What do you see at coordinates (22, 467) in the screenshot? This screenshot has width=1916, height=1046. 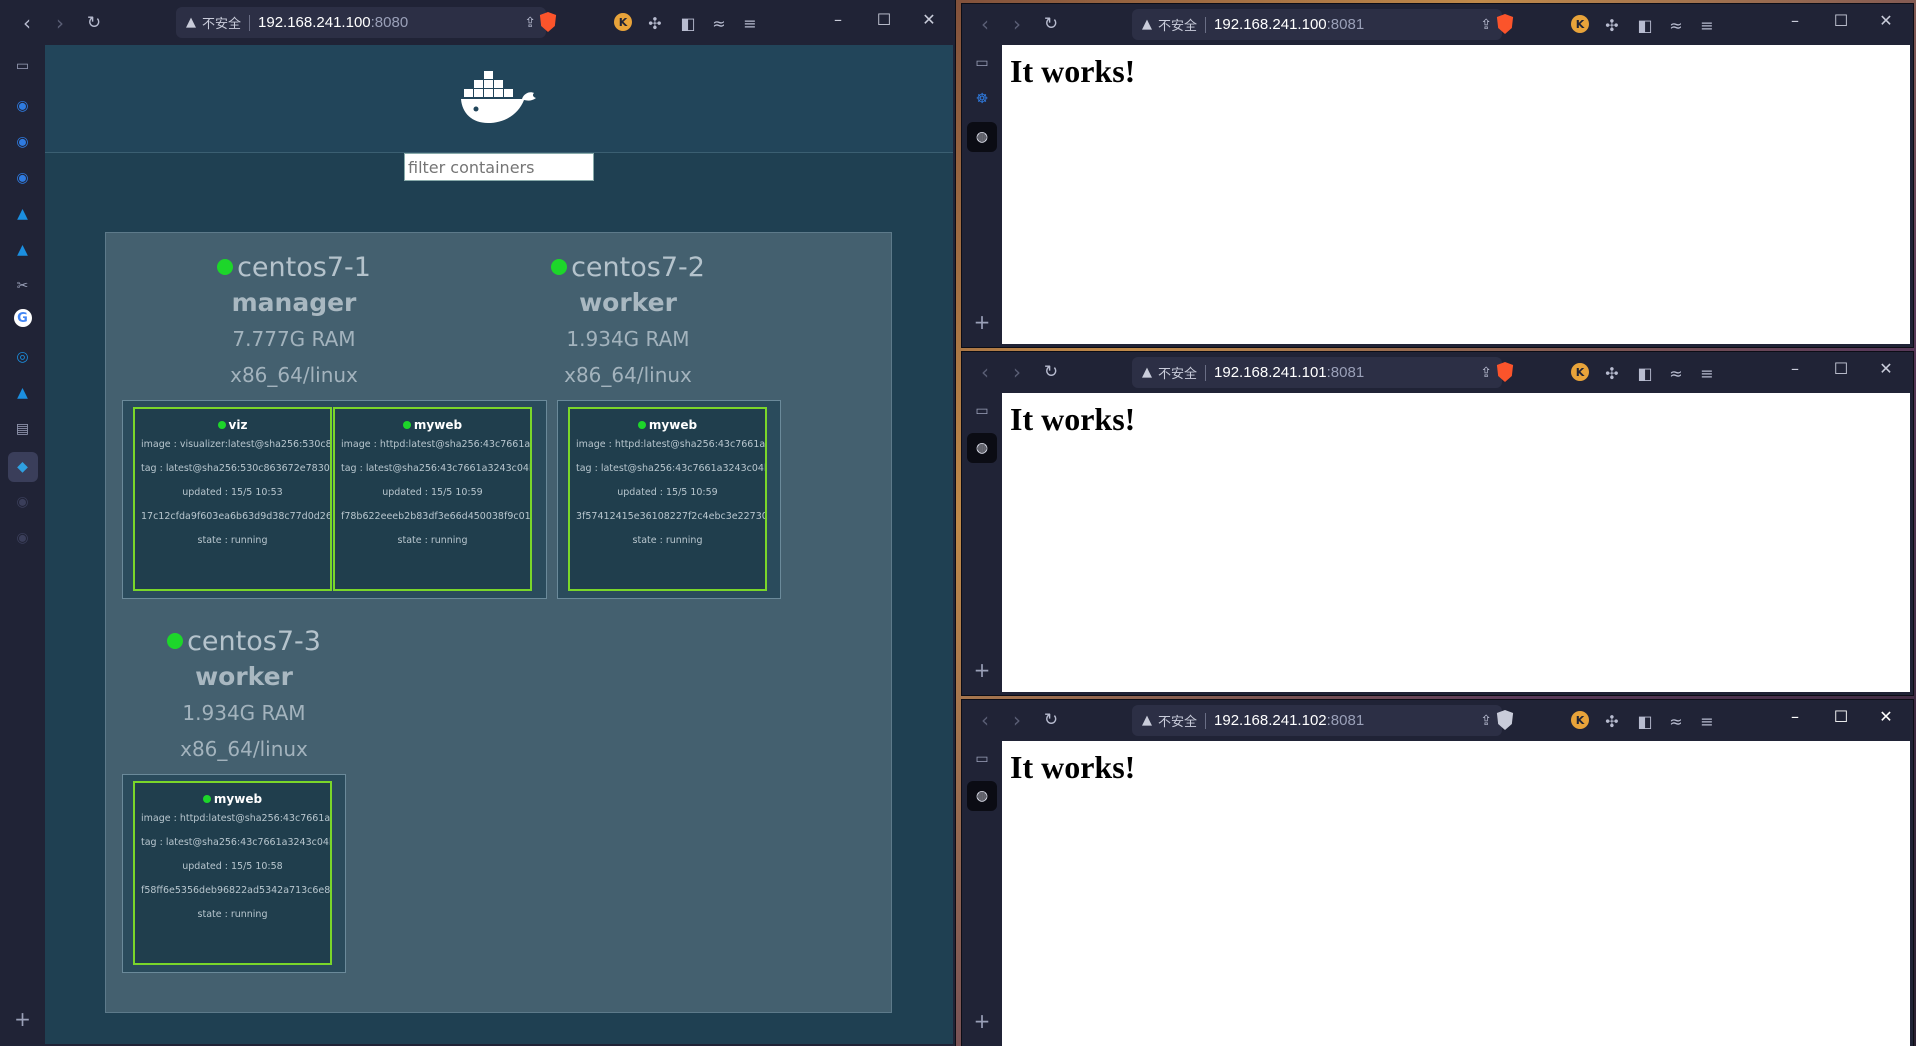 I see `docker-icon: ◆` at bounding box center [22, 467].